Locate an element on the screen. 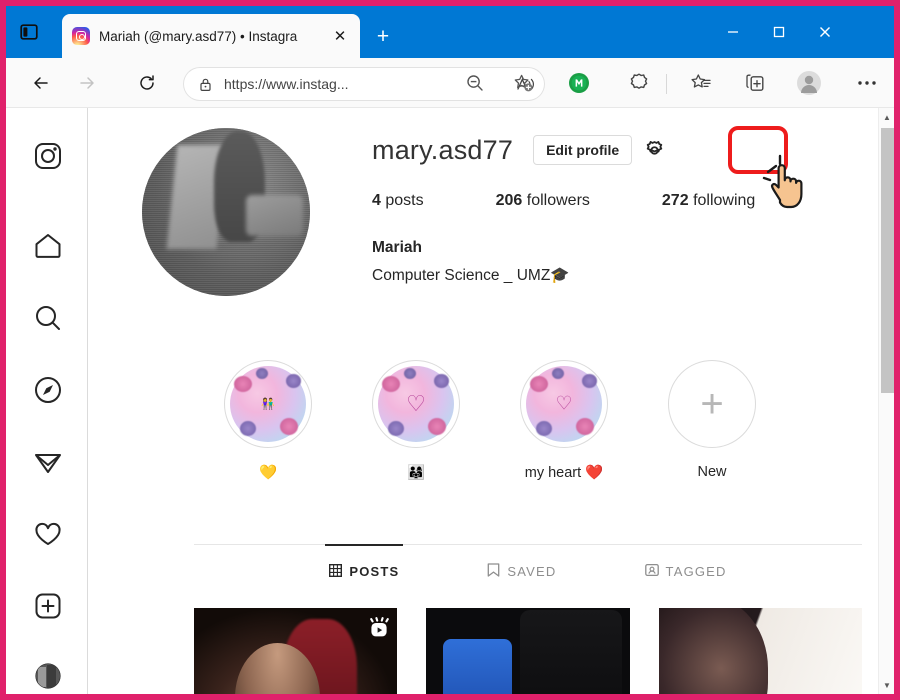 This screenshot has height=700, width=900. profile-avatar is located at coordinates (226, 212).